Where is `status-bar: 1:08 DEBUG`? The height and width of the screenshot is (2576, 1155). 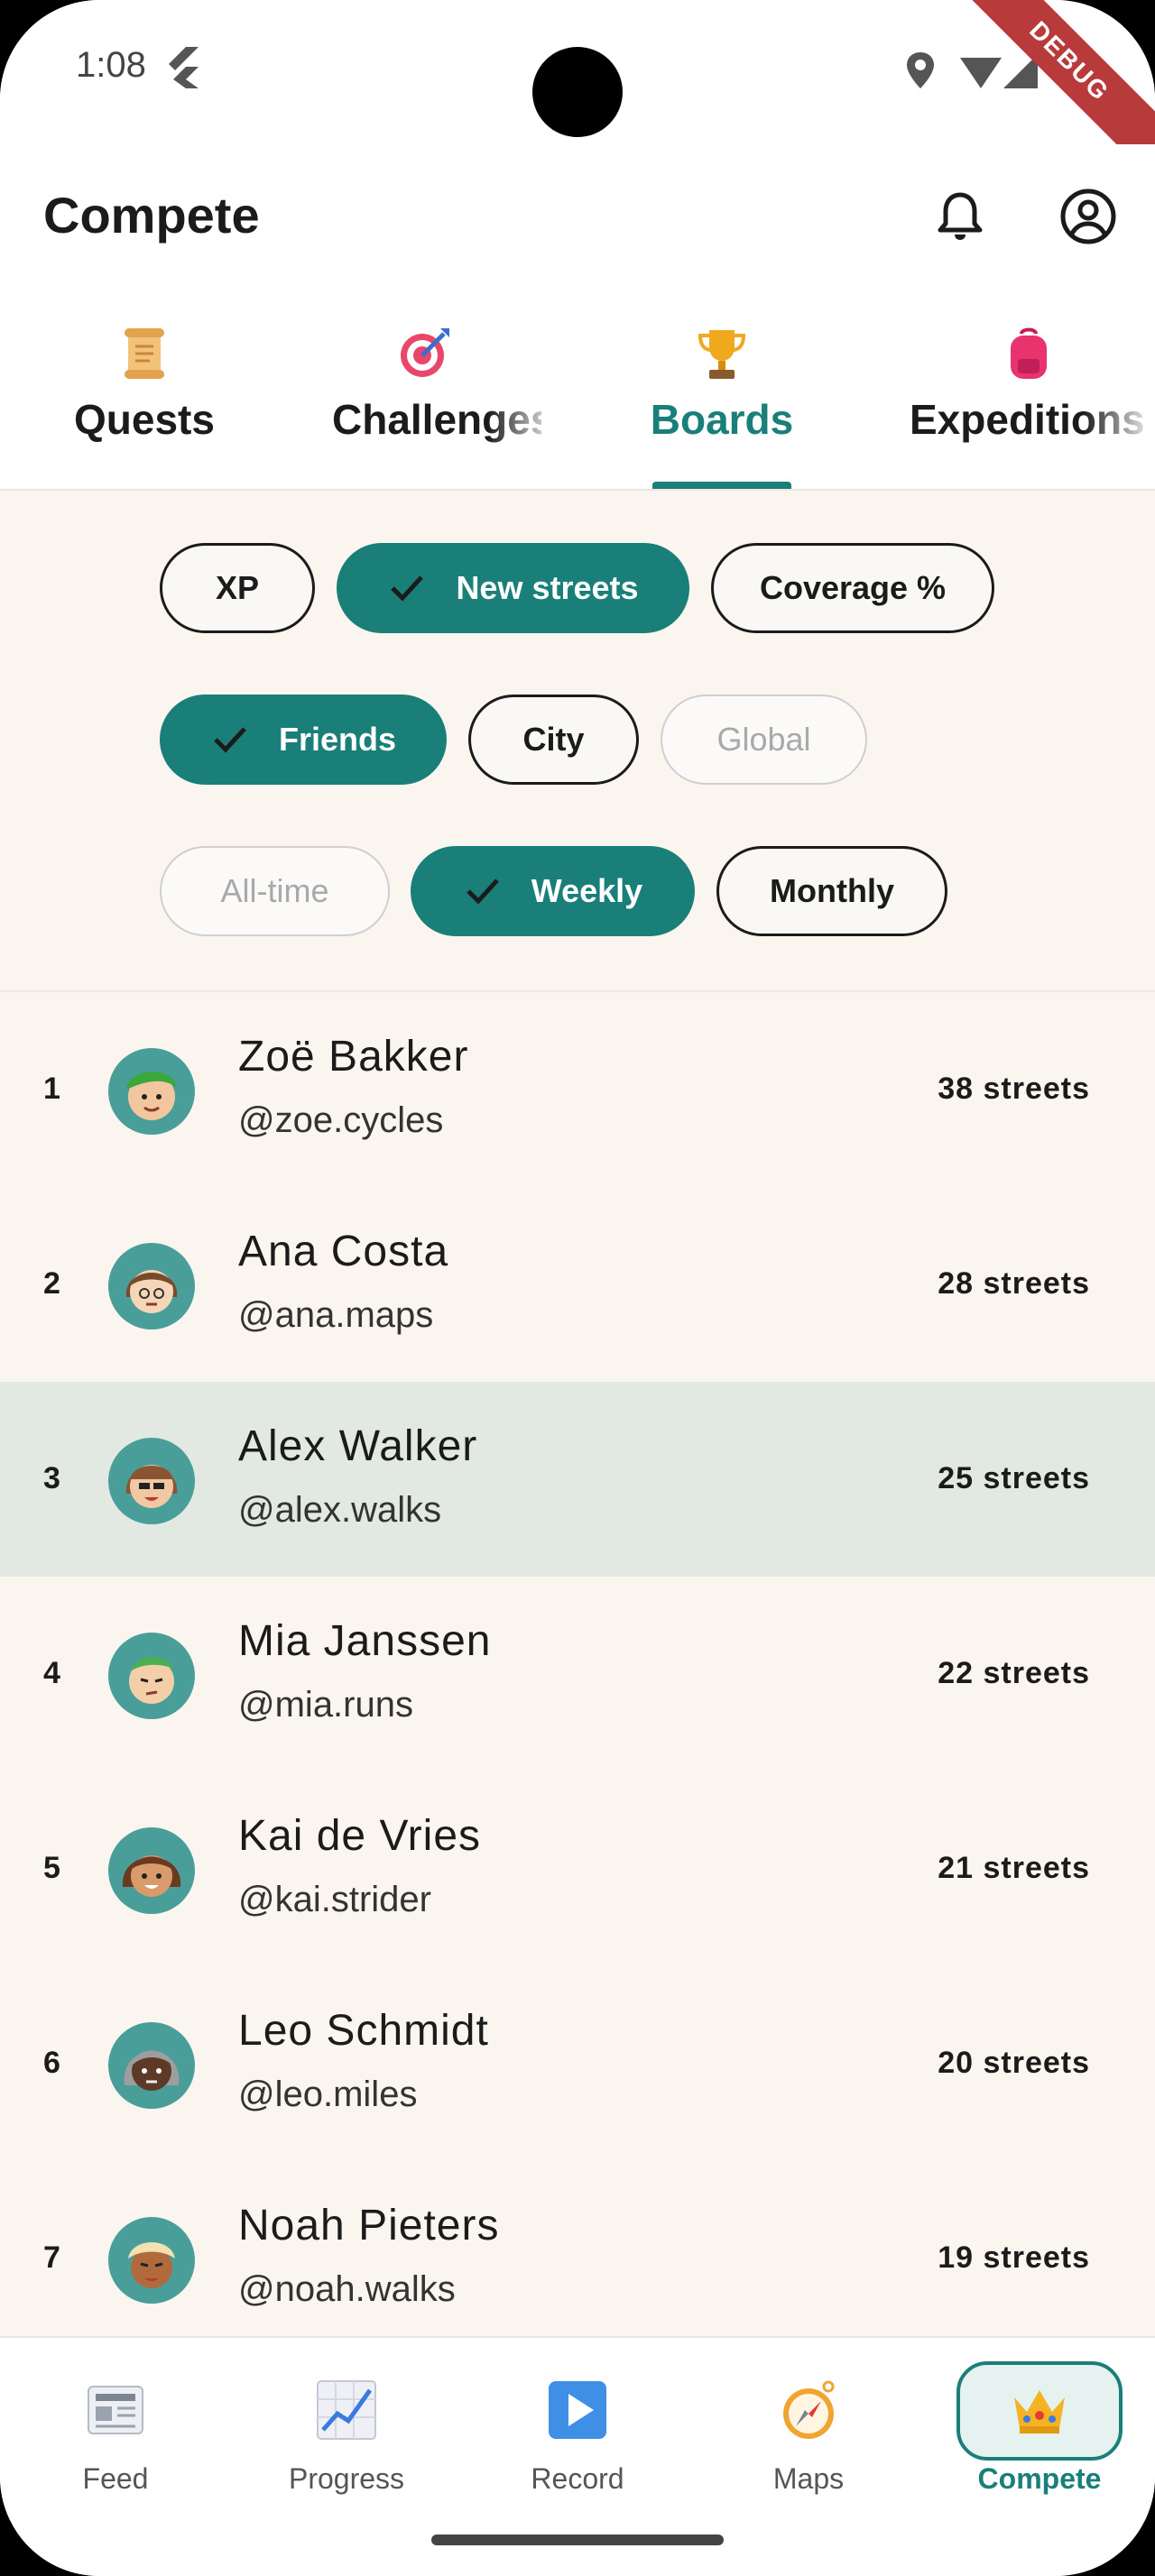
status-bar: 1:08 DEBUG is located at coordinates (577, 92).